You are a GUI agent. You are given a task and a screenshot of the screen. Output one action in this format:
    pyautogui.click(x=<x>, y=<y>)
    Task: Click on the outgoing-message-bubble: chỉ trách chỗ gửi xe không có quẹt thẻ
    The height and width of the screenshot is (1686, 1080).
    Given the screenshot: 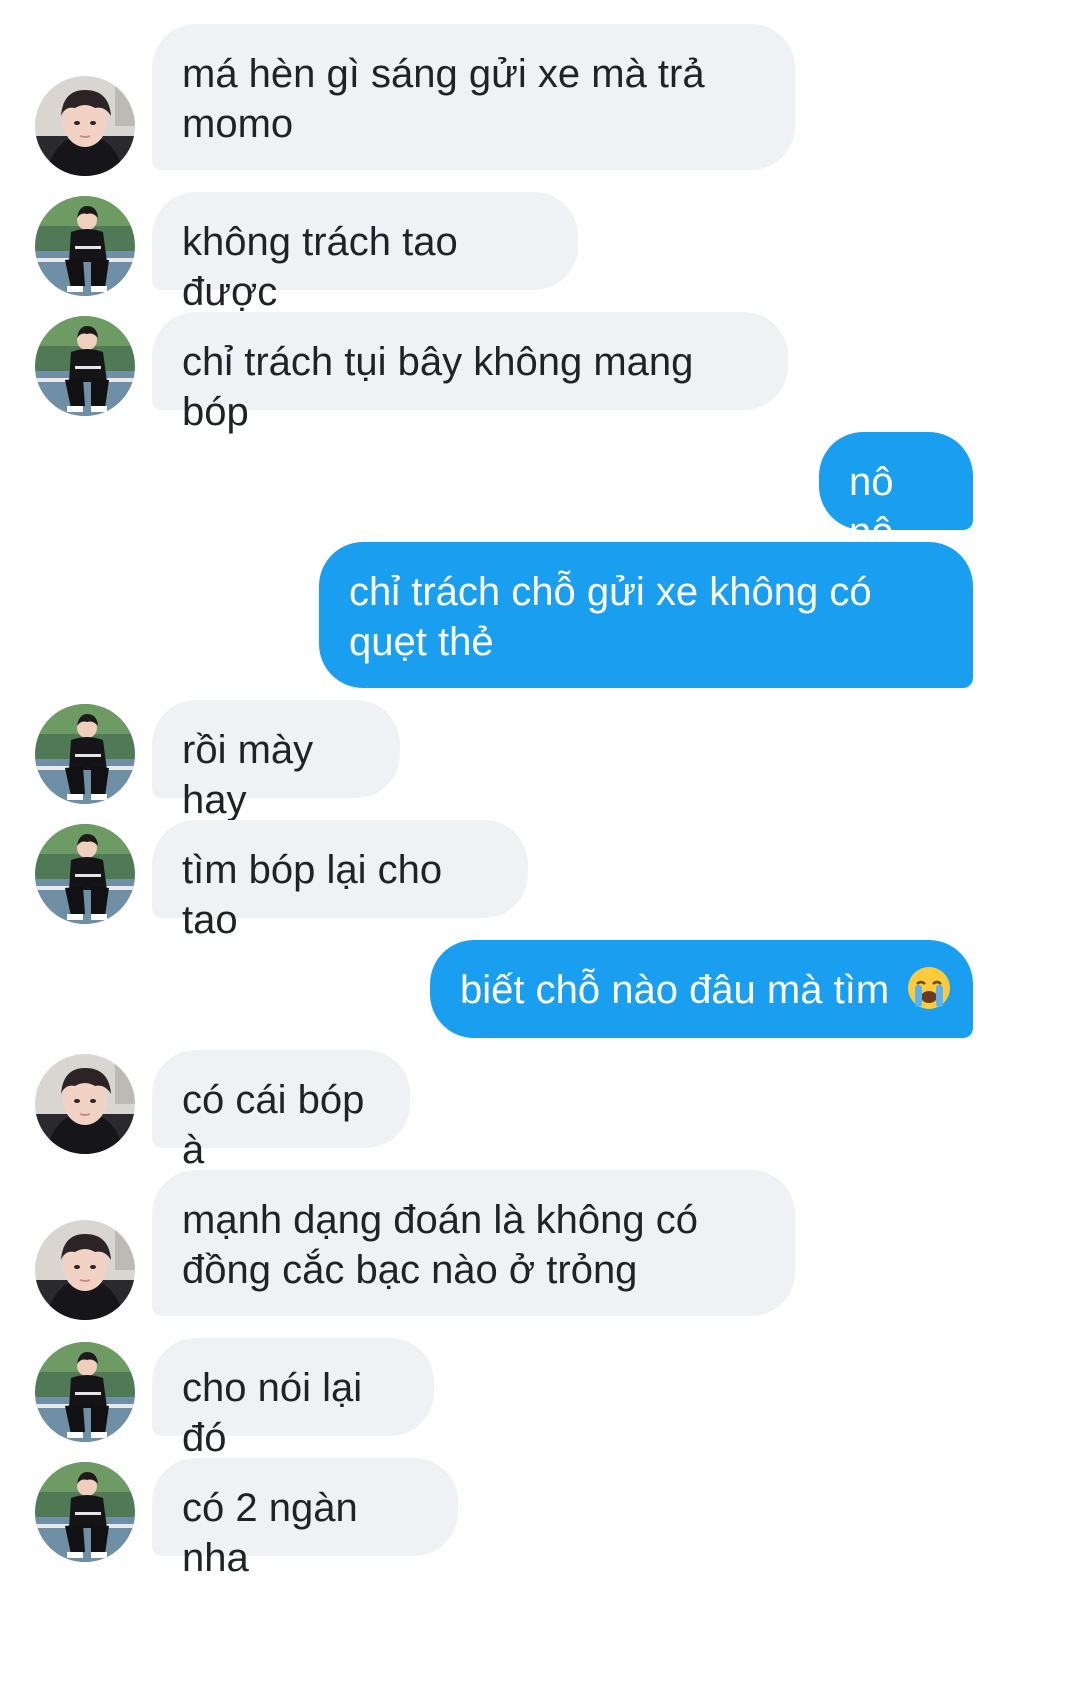 What is the action you would take?
    pyautogui.click(x=646, y=615)
    